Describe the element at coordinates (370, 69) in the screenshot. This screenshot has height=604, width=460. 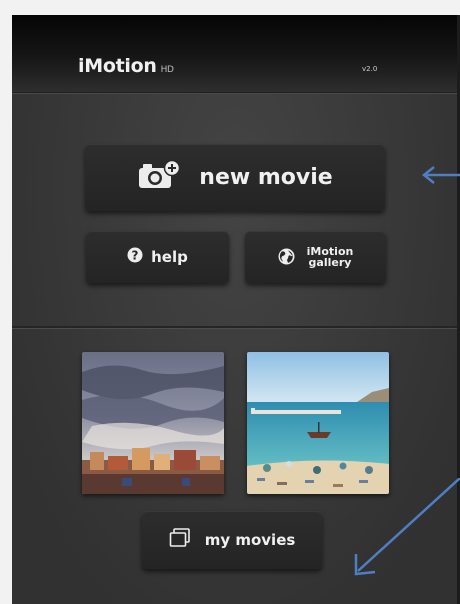
I see `version-label: v2.0` at that location.